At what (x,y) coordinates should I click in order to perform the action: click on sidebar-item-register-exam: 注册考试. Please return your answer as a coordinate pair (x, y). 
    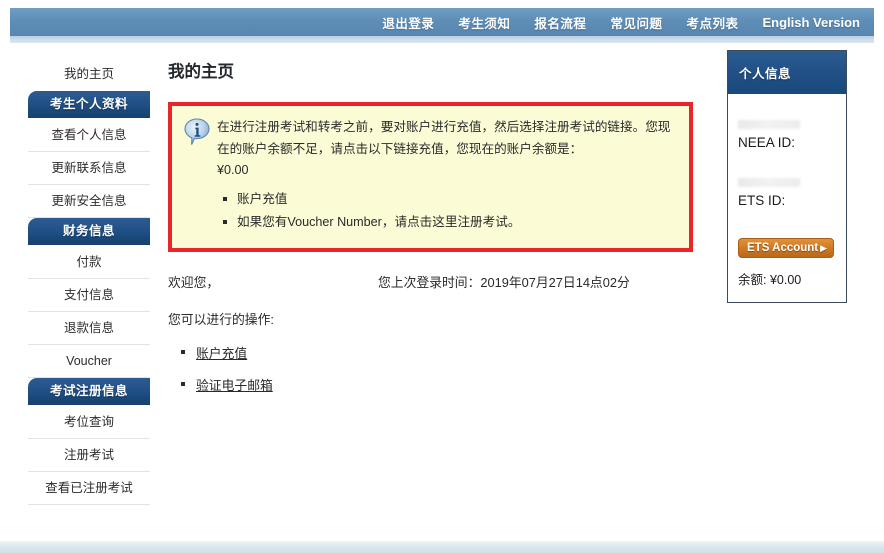
    Looking at the image, I should click on (89, 455).